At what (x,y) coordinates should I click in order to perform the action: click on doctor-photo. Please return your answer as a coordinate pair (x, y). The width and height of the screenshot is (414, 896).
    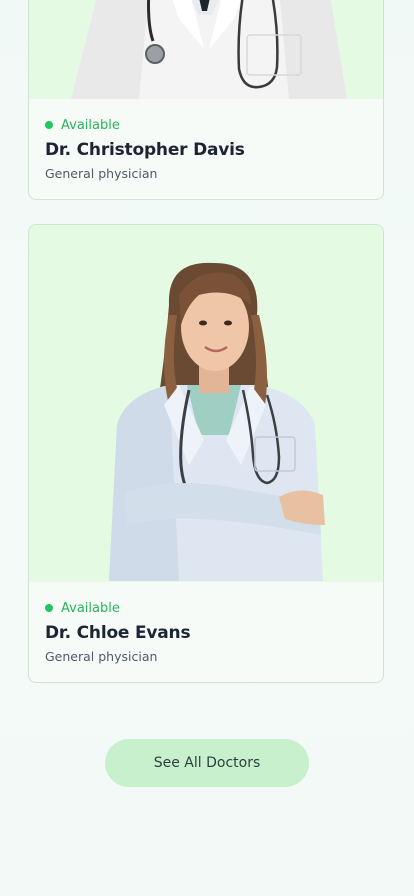
    Looking at the image, I should click on (206, 49).